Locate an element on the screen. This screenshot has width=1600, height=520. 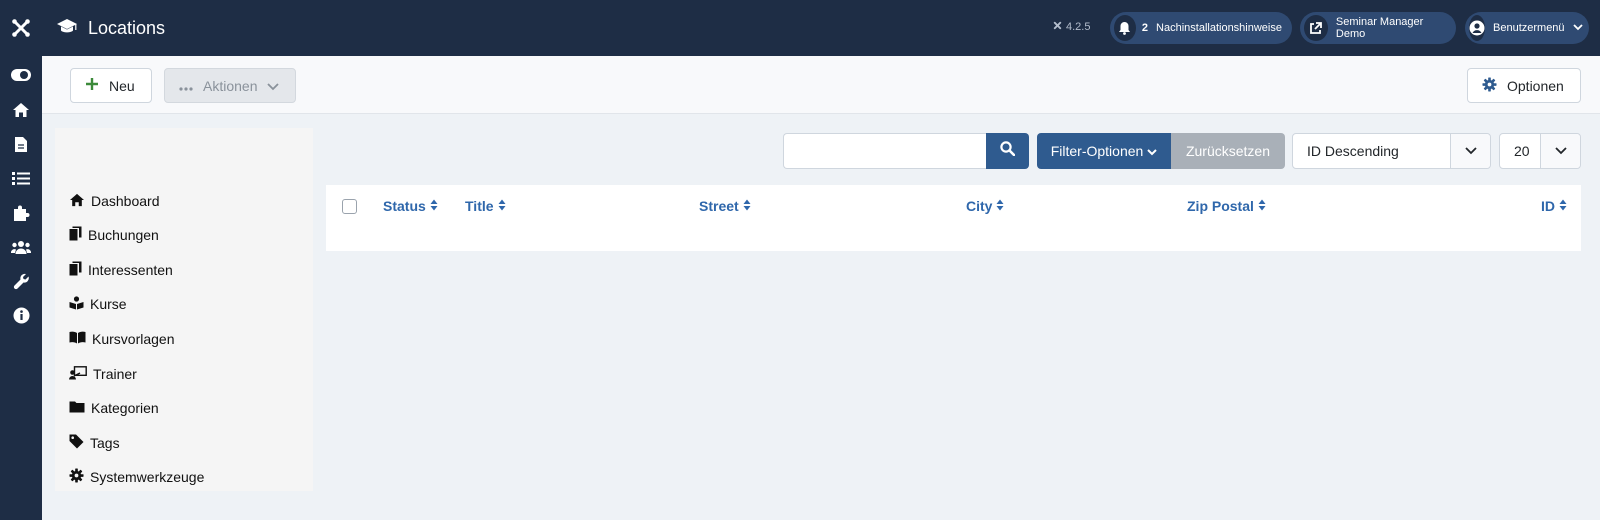
toggle-menu-icon is located at coordinates (21, 75).